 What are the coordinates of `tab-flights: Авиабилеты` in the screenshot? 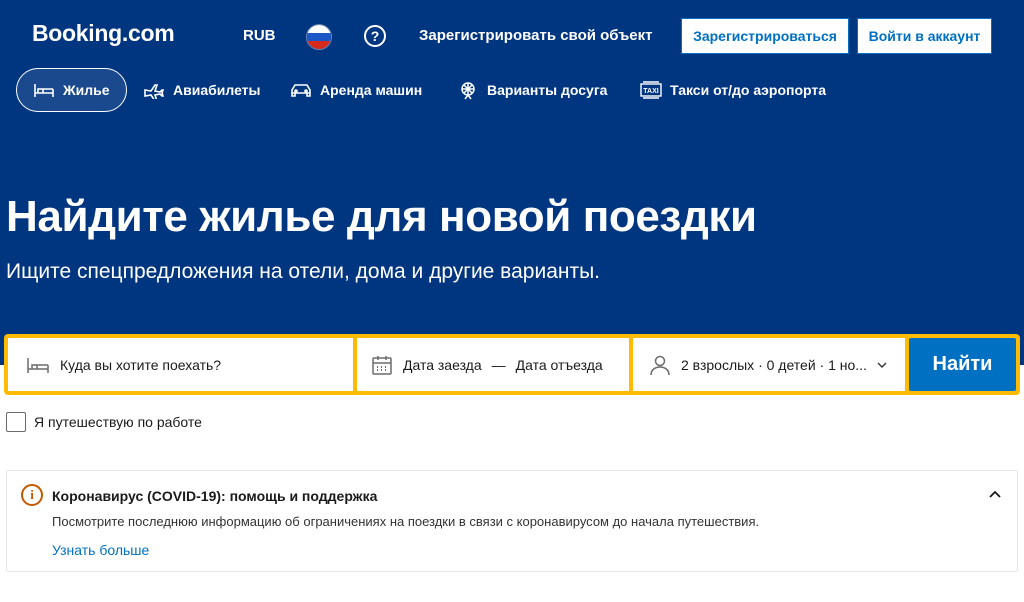 It's located at (202, 90).